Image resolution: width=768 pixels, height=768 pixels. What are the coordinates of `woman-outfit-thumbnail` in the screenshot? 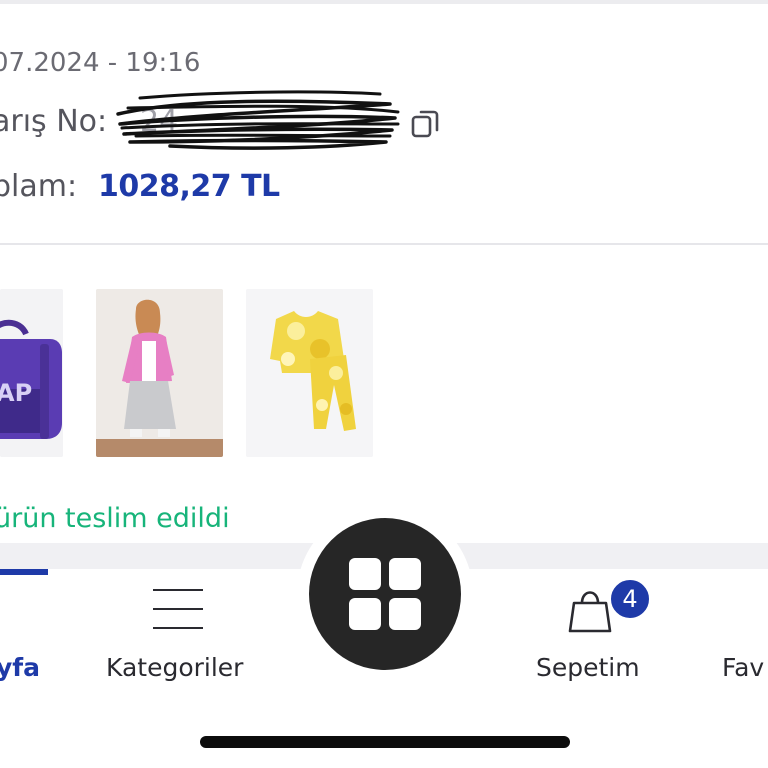 It's located at (159, 373).